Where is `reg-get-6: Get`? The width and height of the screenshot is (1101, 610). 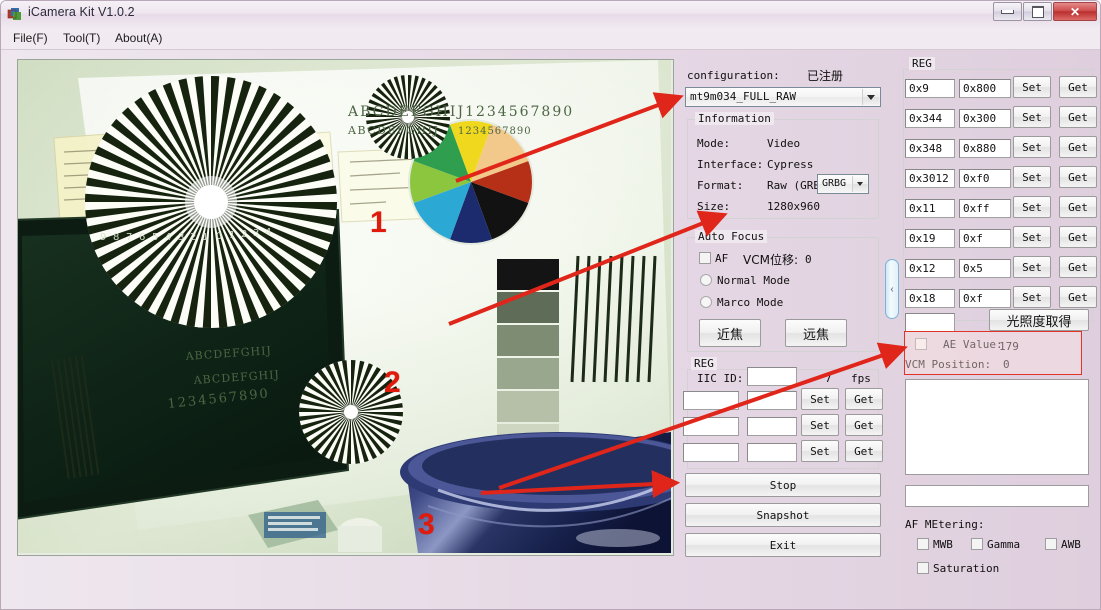
reg-get-6: Get is located at coordinates (1078, 267).